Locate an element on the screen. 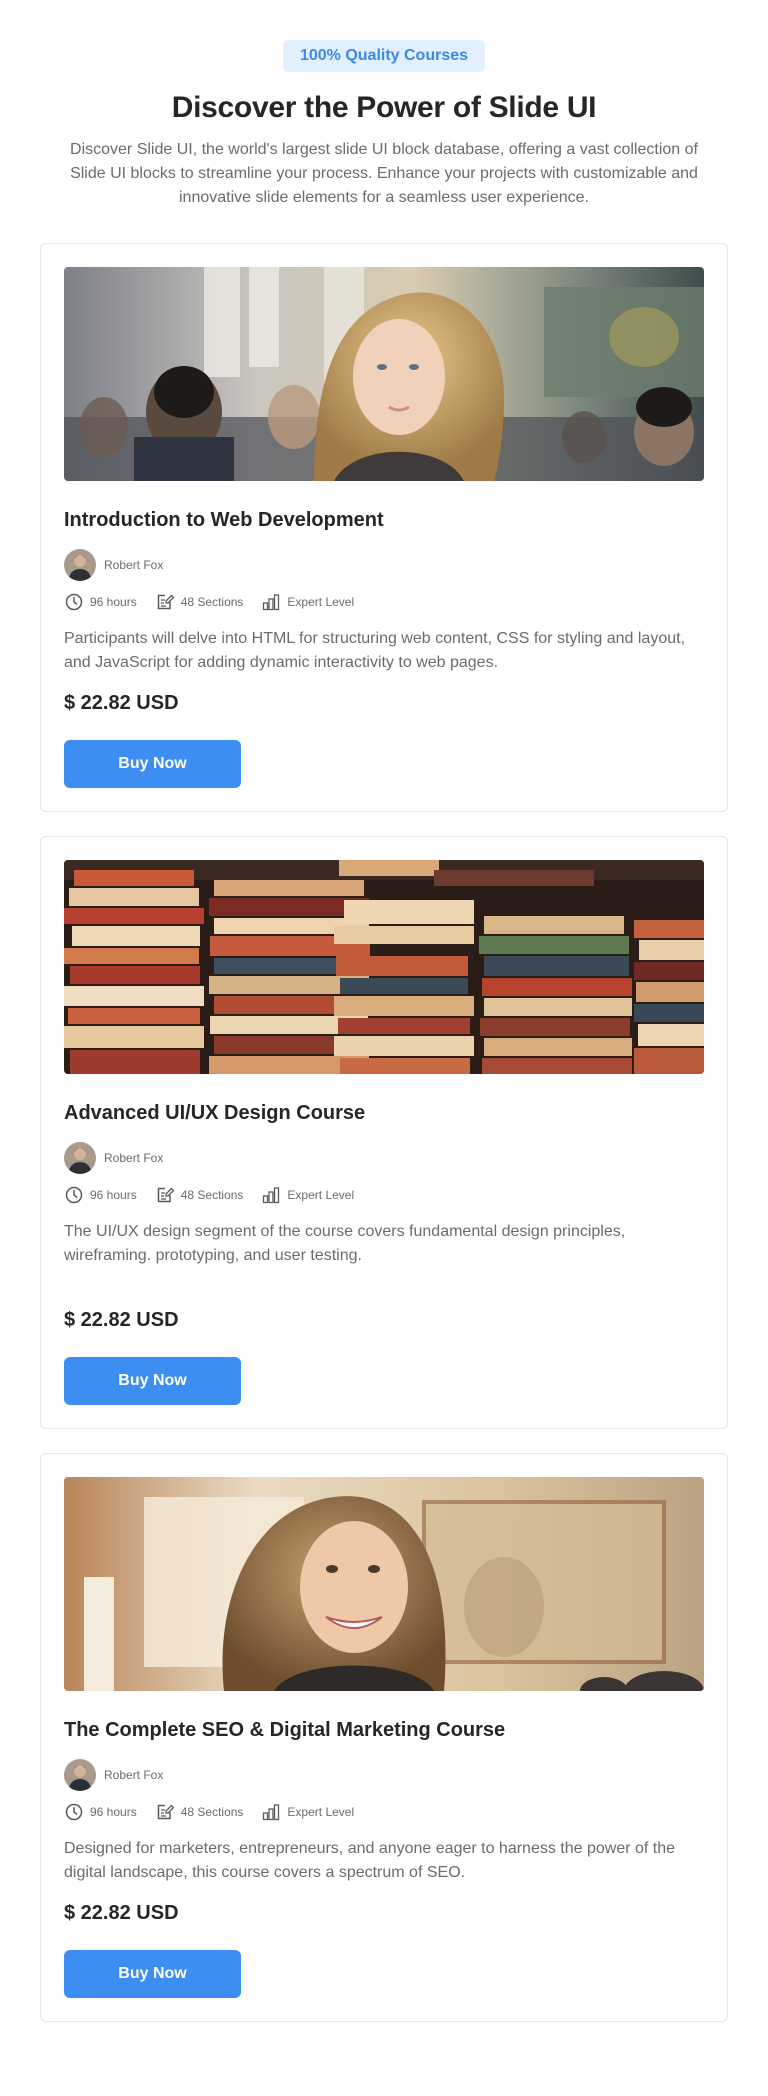  quality-badge: 100% Quality Courses is located at coordinates (384, 56).